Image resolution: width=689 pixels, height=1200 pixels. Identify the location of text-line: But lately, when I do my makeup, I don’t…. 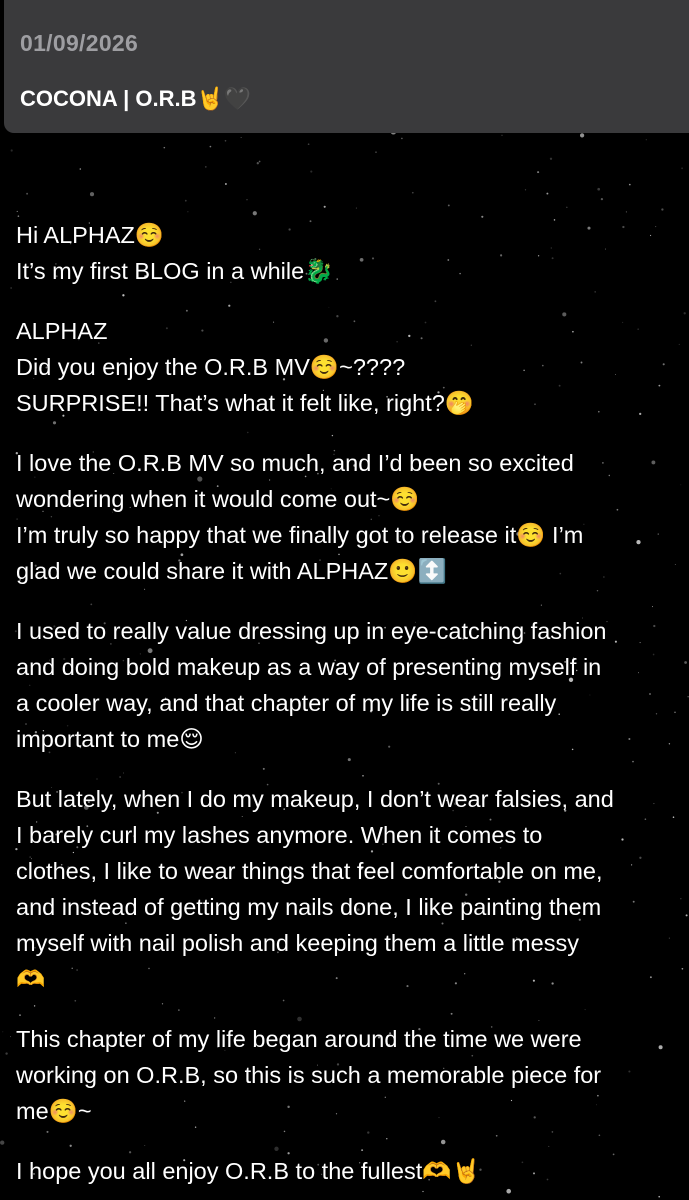
(315, 799).